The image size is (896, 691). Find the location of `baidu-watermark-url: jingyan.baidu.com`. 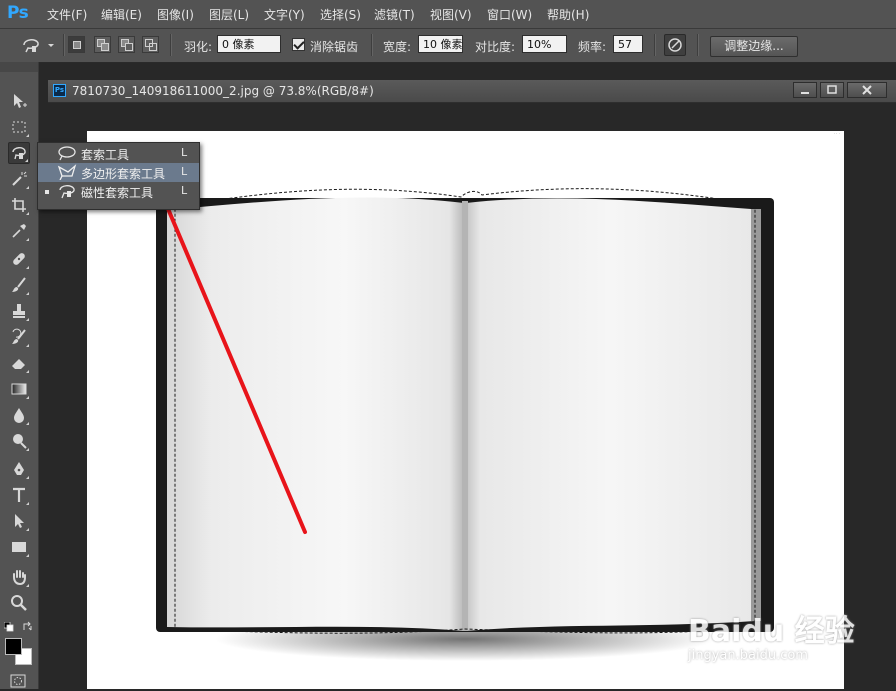

baidu-watermark-url: jingyan.baidu.com is located at coordinates (748, 655).